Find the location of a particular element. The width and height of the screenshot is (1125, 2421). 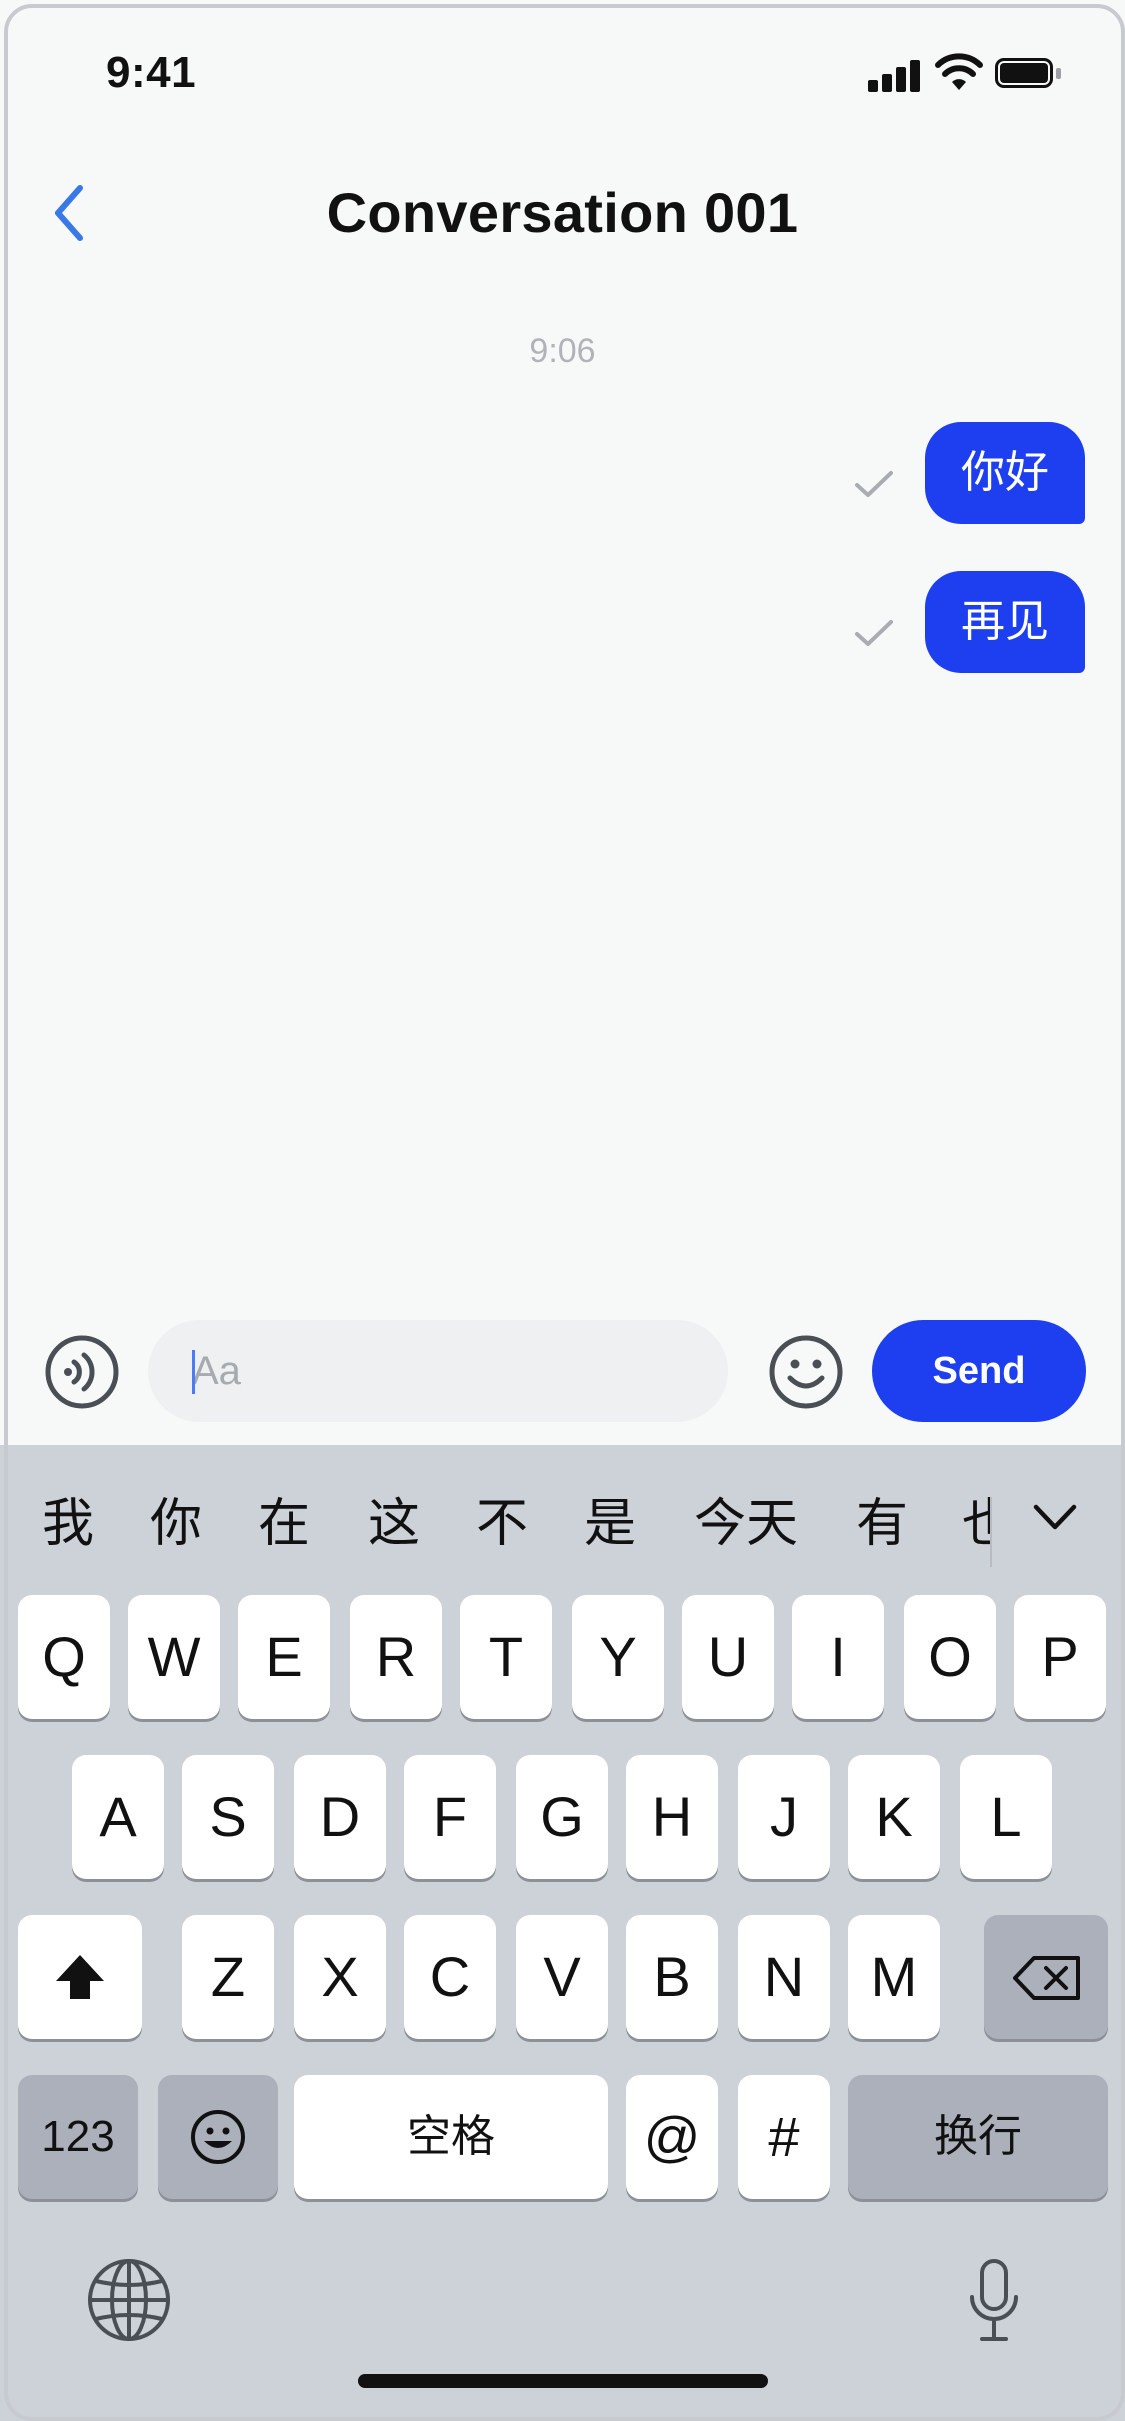

key-t: T is located at coordinates (506, 1657).